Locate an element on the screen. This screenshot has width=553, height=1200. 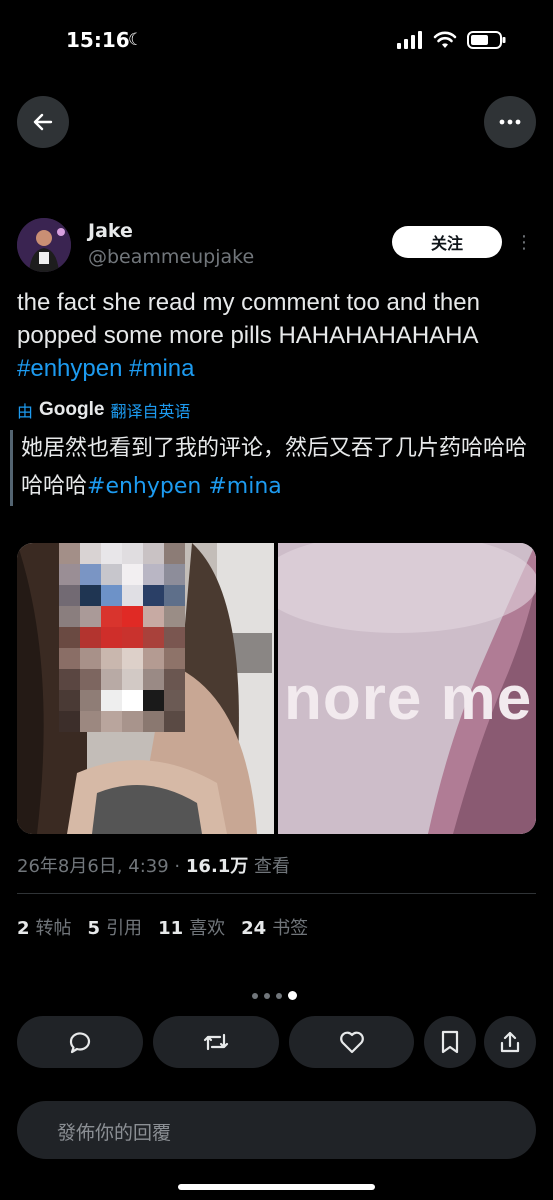
reply-icon is located at coordinates (80, 1043).